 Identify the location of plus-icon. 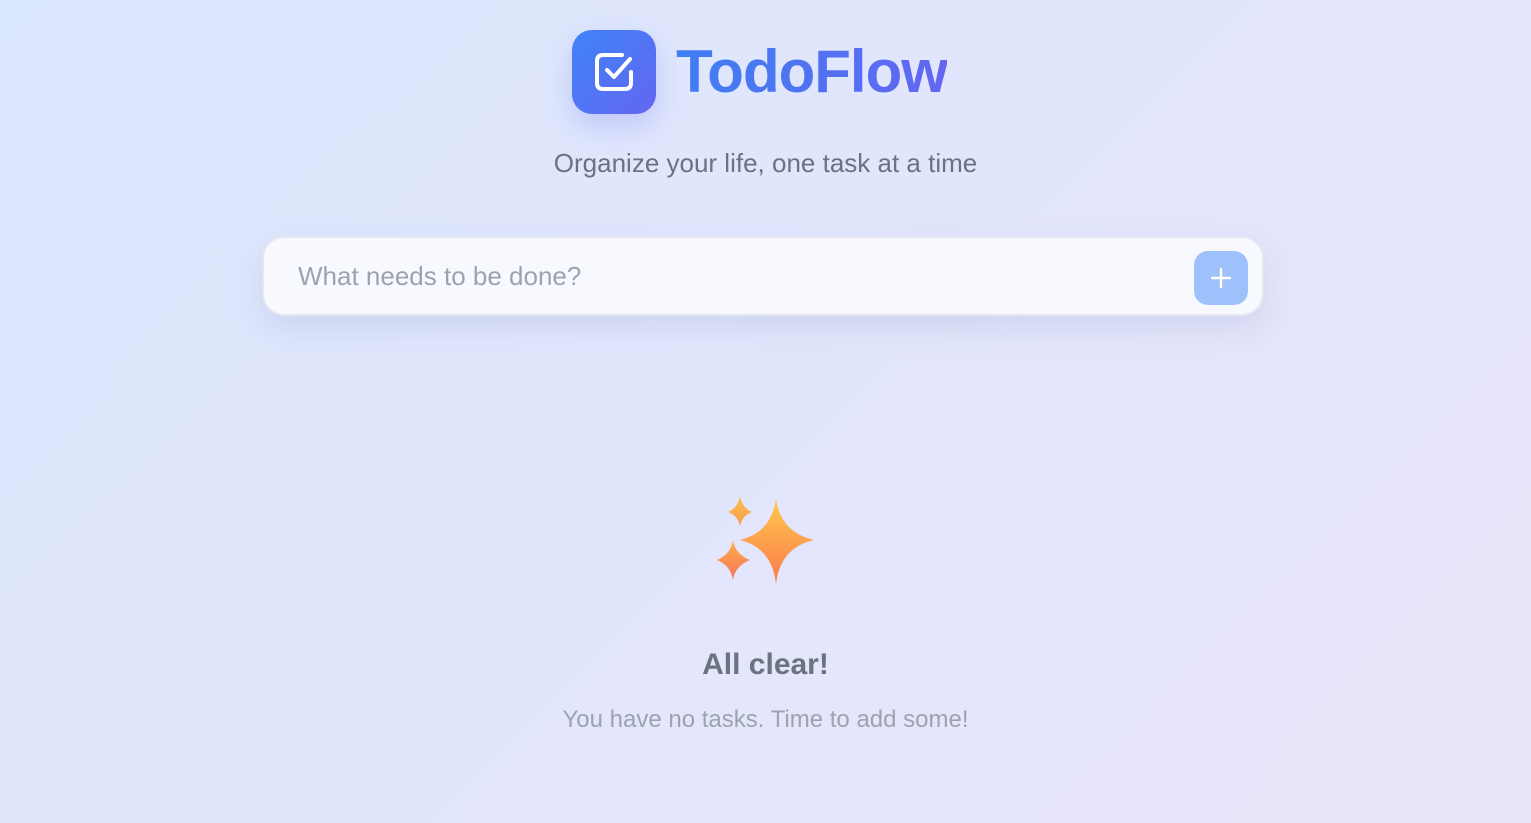
(1221, 278).